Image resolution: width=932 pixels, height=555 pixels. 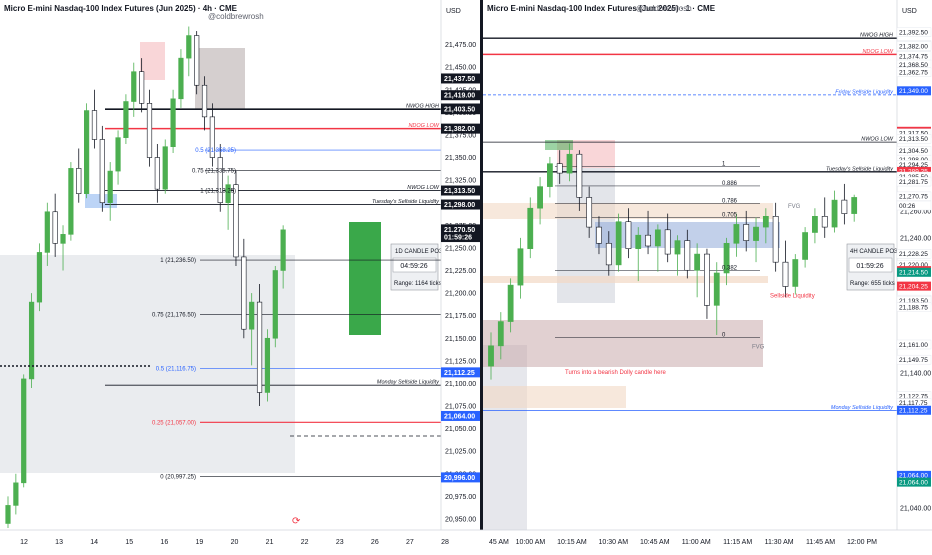 I want to click on y-tick-label: 21,450.00, so click(x=460, y=68).